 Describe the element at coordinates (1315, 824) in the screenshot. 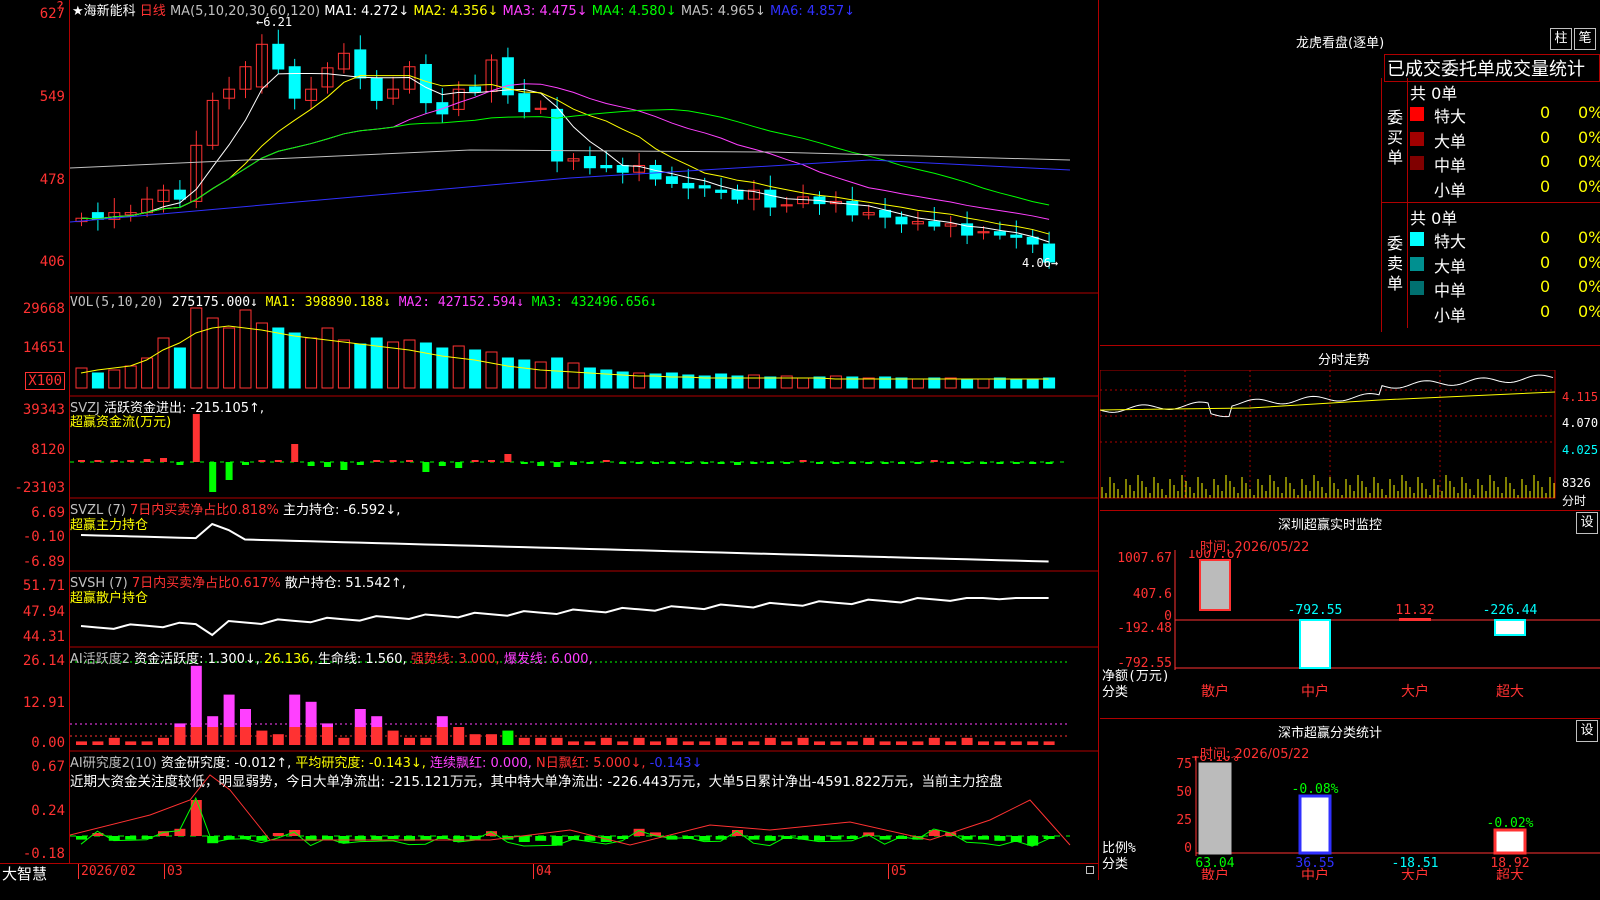

I see `class-bar` at that location.